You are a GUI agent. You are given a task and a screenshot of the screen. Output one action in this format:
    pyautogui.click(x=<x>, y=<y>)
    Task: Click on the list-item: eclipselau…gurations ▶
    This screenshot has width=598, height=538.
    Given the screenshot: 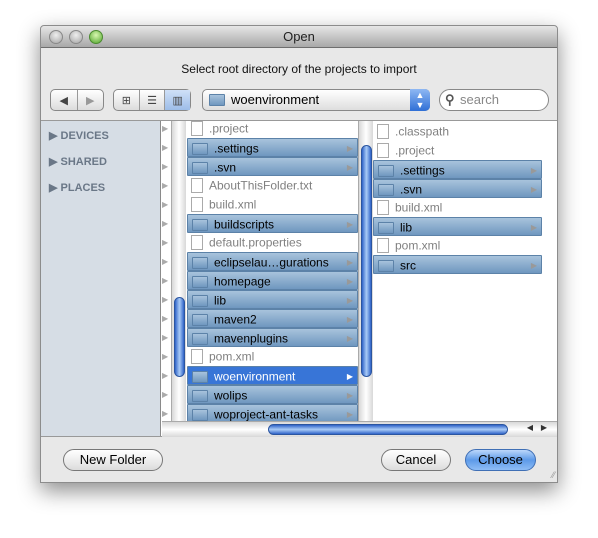 What is the action you would take?
    pyautogui.click(x=272, y=261)
    